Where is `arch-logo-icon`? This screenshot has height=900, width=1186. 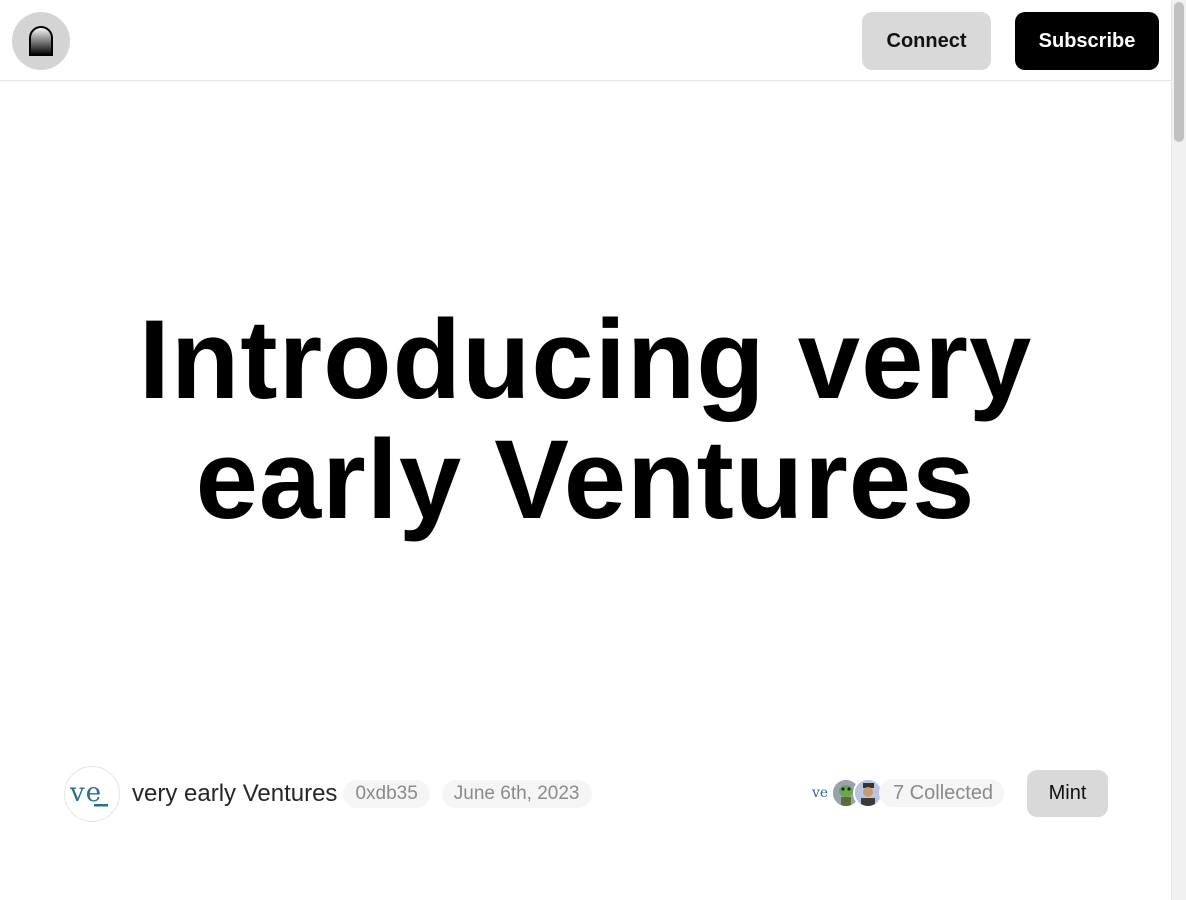 arch-logo-icon is located at coordinates (41, 41).